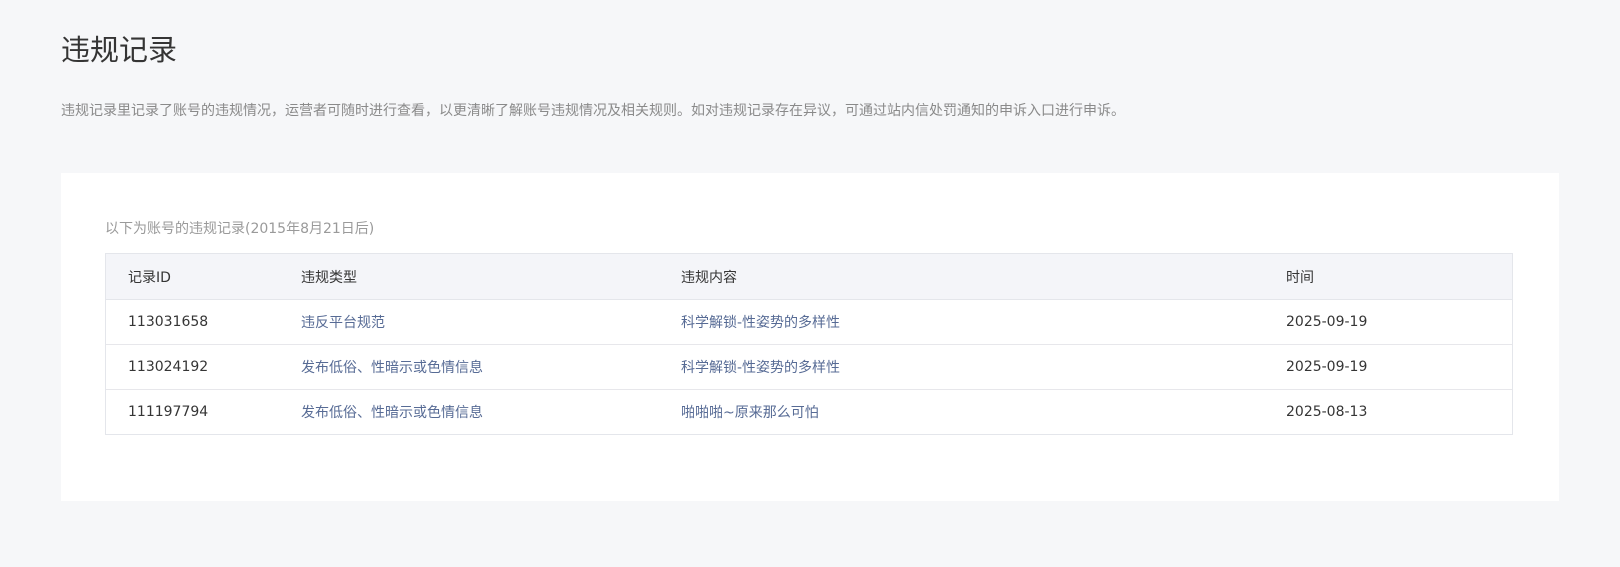 The image size is (1620, 567). I want to click on record-id: 113031658, so click(168, 322).